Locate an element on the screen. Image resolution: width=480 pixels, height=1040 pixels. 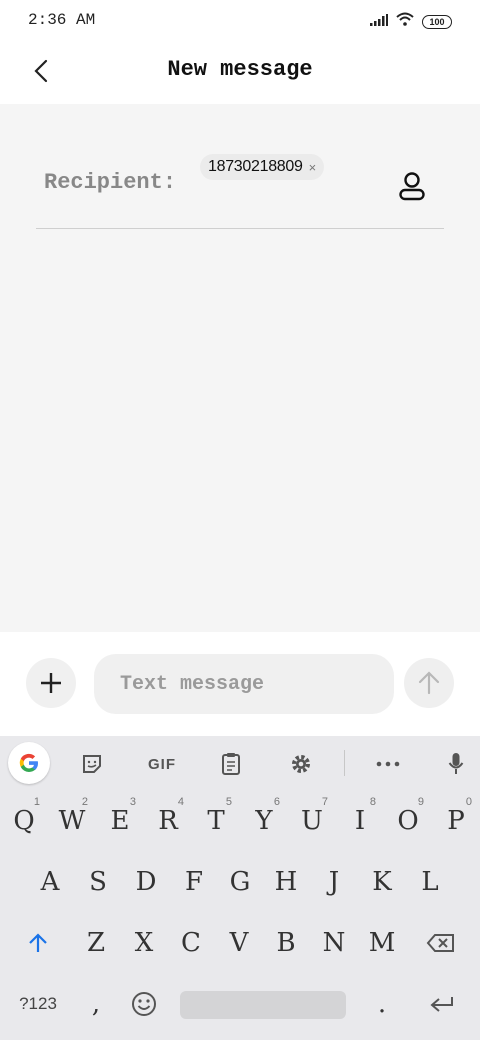
composer-bar is located at coordinates (240, 684).